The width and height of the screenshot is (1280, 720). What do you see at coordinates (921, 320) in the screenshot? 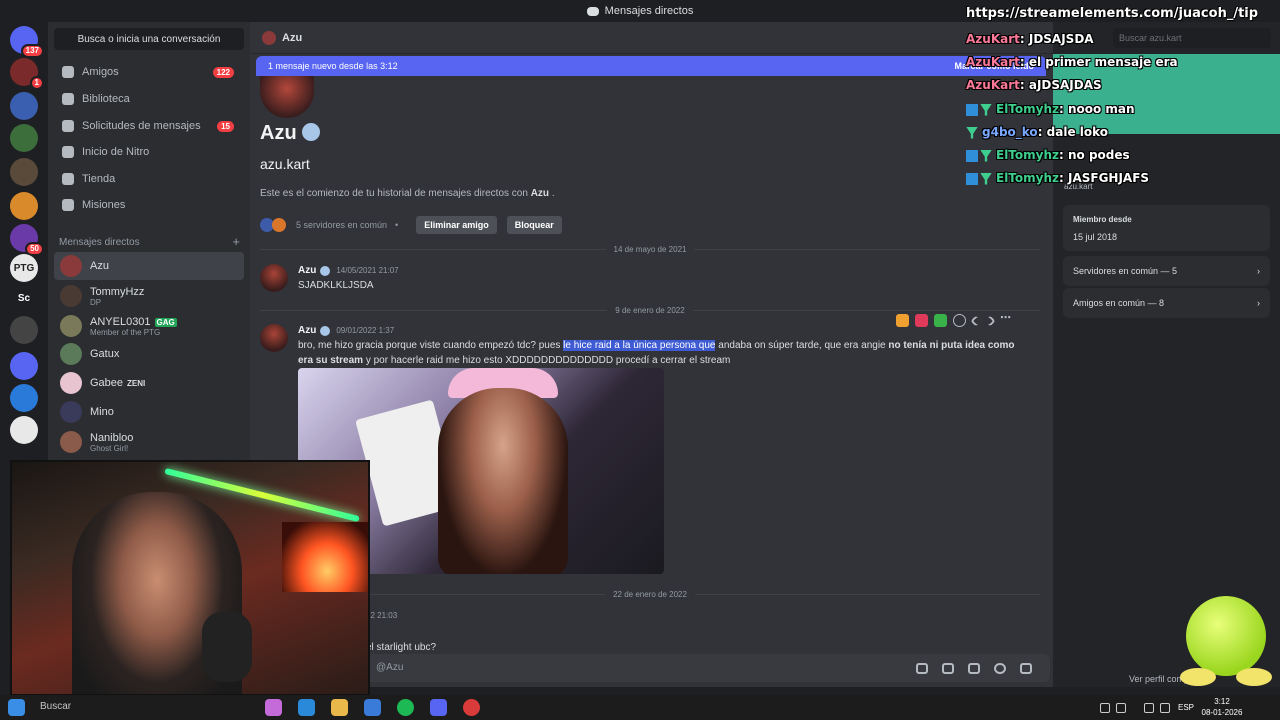
I see `heart-icon` at bounding box center [921, 320].